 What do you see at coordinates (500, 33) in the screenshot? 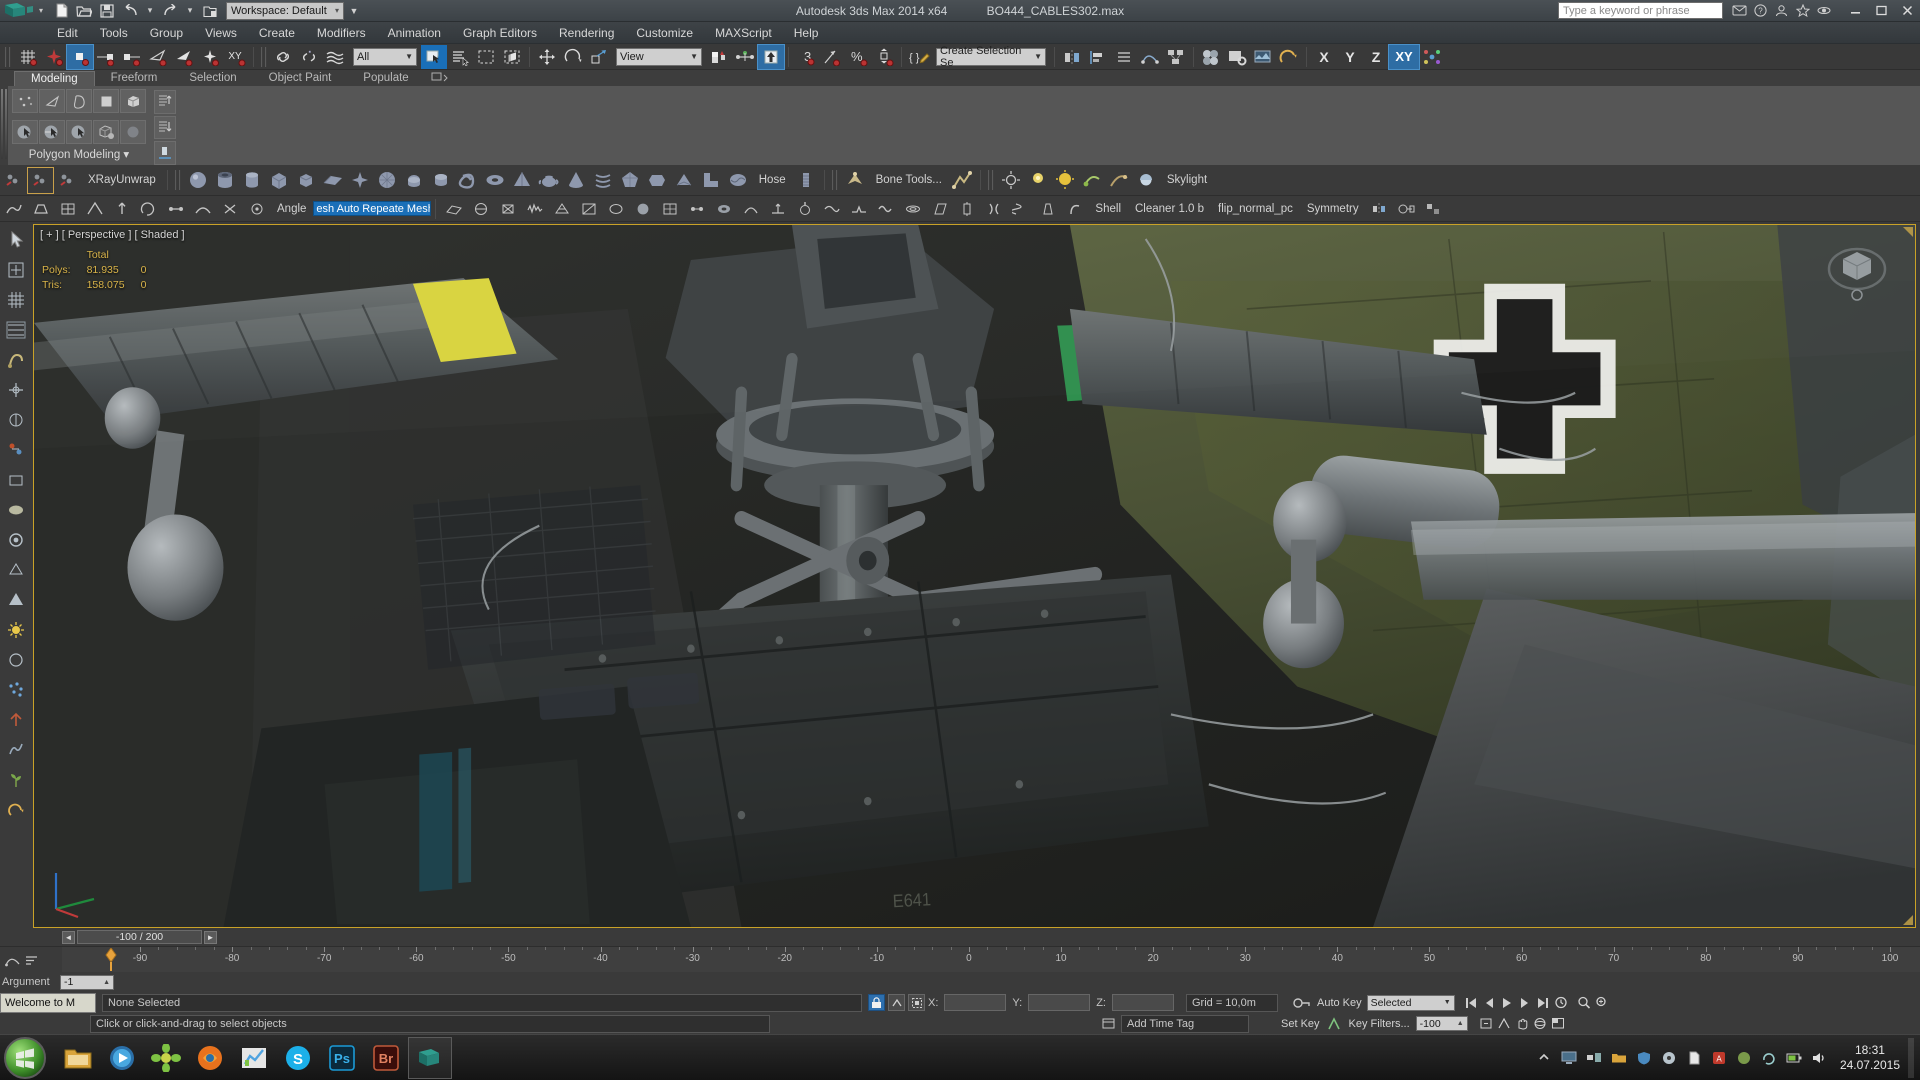
I see `menu-graph-editors: Graph Editors` at bounding box center [500, 33].